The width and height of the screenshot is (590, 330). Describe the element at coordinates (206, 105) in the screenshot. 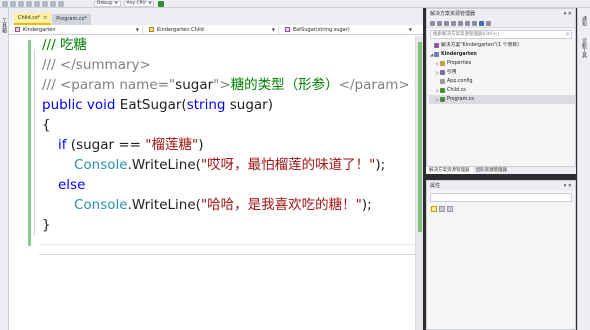

I see `keyword: string` at that location.